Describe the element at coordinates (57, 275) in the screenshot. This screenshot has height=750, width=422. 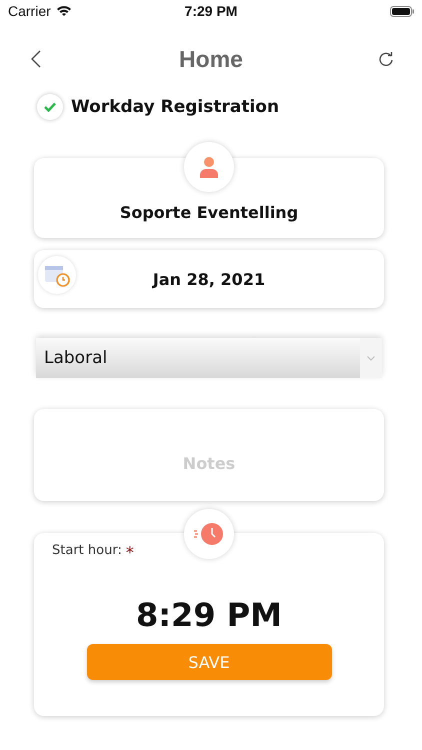
I see `calendar-icon` at that location.